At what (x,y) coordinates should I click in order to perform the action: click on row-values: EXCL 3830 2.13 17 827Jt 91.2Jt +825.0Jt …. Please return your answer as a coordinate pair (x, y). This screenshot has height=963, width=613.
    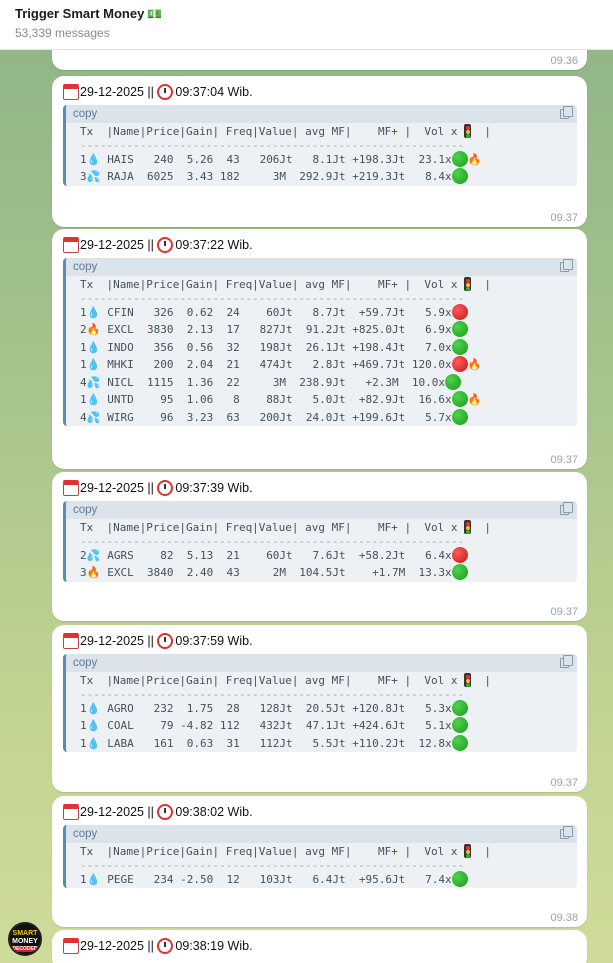
    Looking at the image, I should click on (276, 329).